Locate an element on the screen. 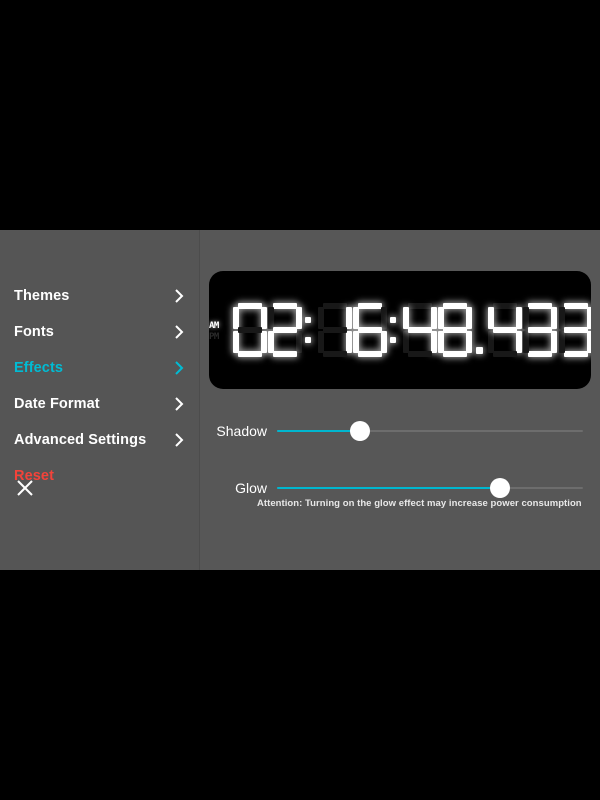 This screenshot has width=600, height=800. sidebar-item-label: Advanced Settings is located at coordinates (80, 439).